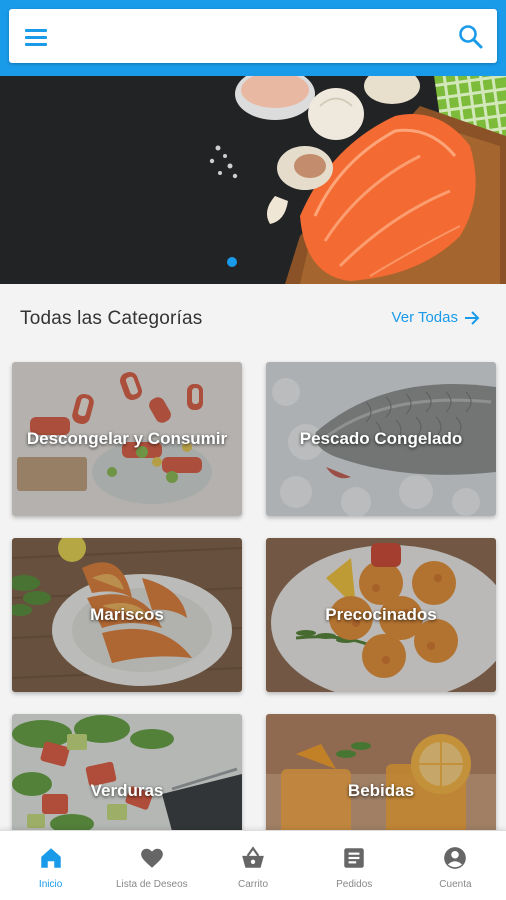  I want to click on category-card-pescado-congelado: Pescado Congelado, so click(381, 439).